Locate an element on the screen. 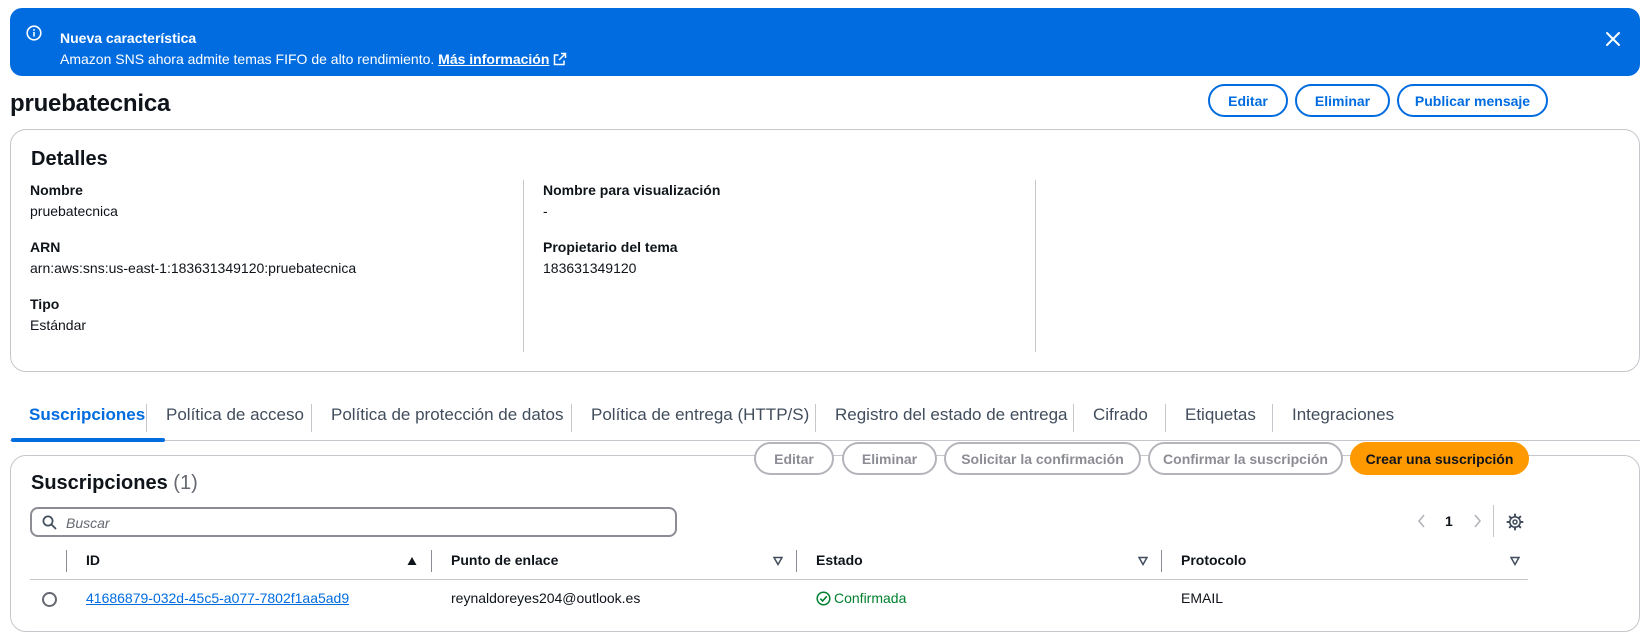 The image size is (1651, 635). owner-value: 183631349120 is located at coordinates (590, 268).